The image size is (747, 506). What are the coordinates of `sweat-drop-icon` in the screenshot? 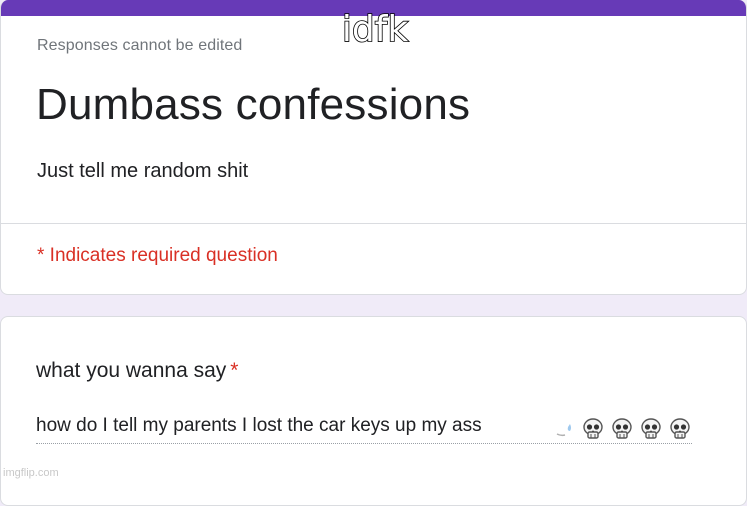 It's located at (563, 430).